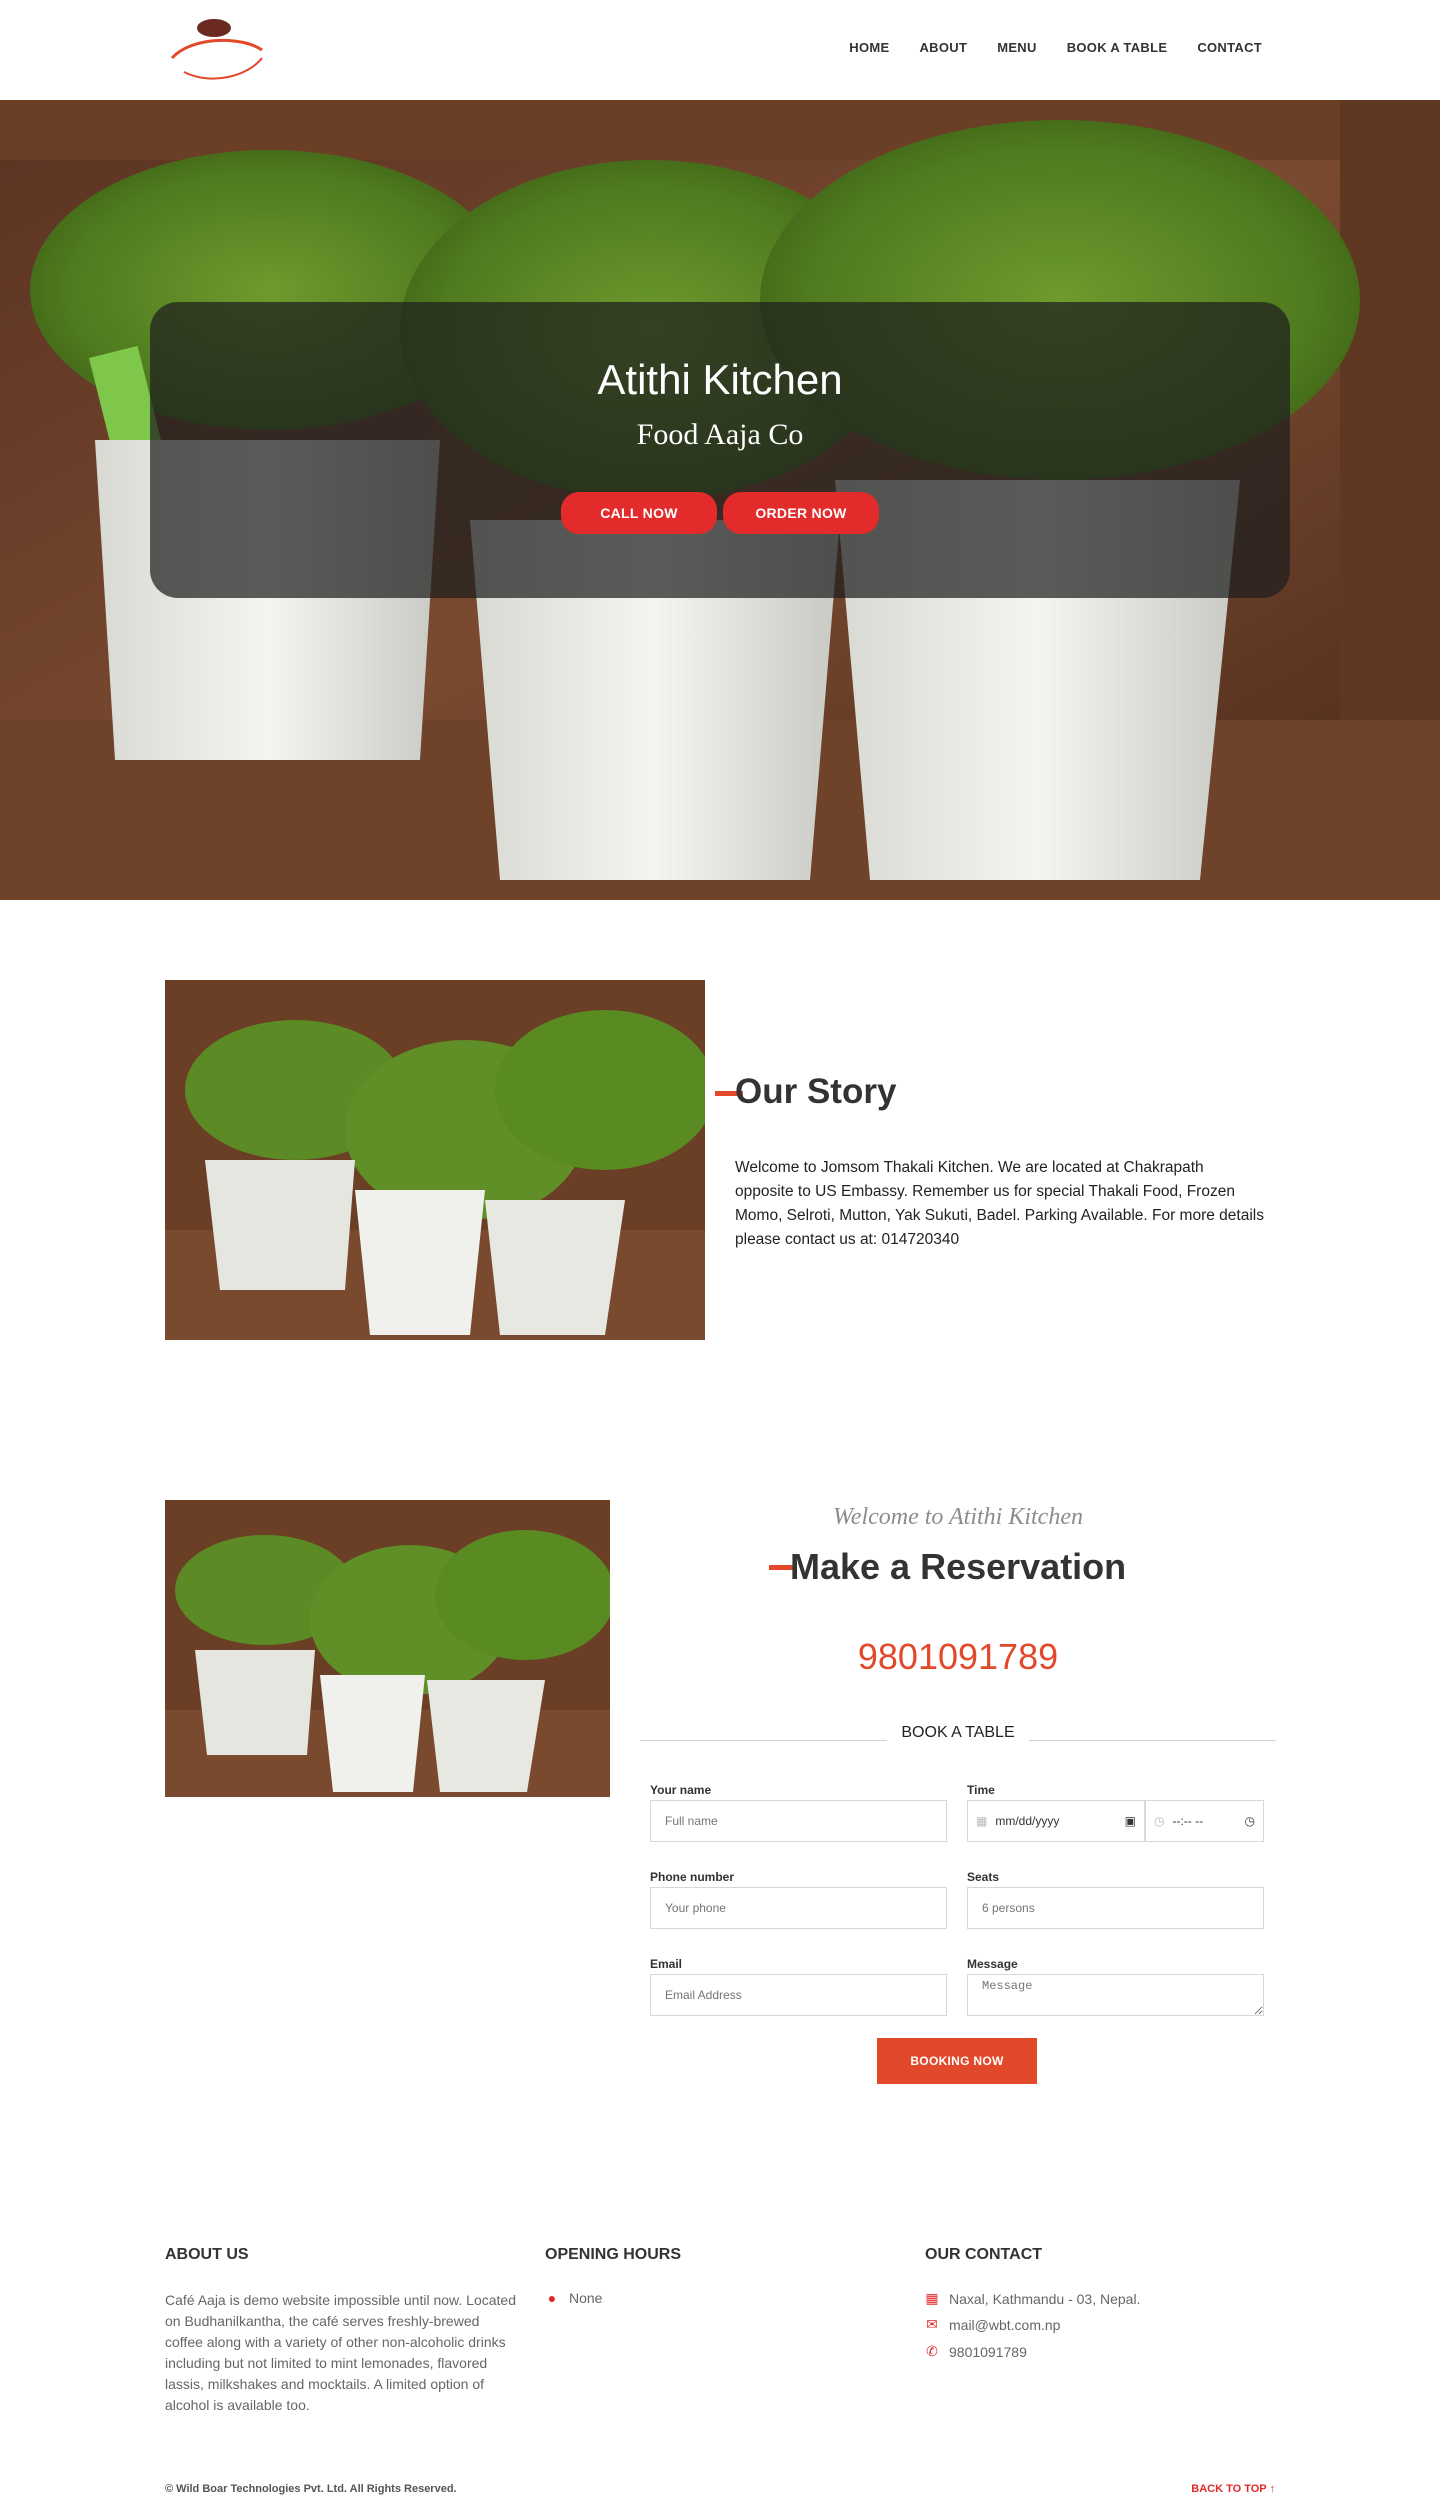 The width and height of the screenshot is (1440, 2500). Describe the element at coordinates (932, 2351) in the screenshot. I see `phone-icon: ✆` at that location.